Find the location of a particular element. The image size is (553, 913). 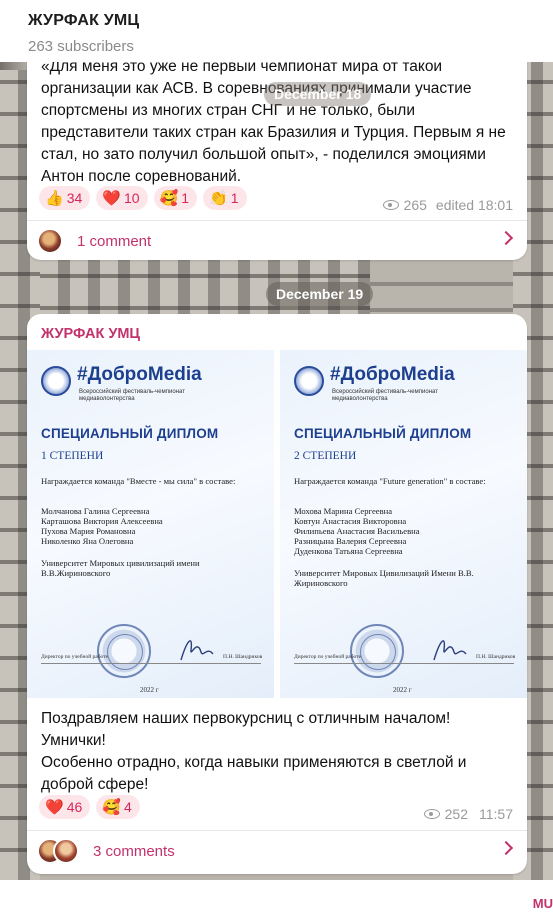

comments-label: 1 comment is located at coordinates (114, 241).